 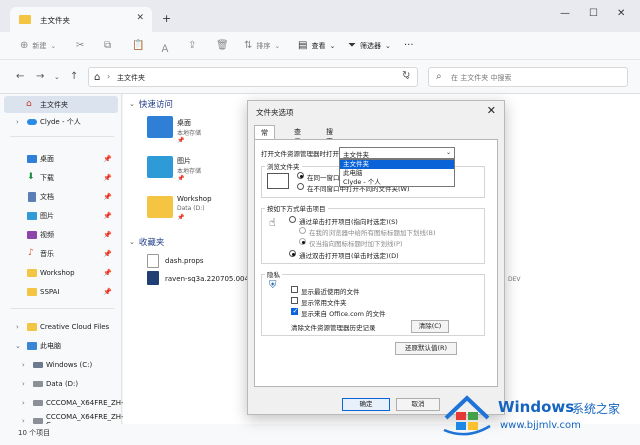 What do you see at coordinates (329, 135) in the screenshot?
I see `tab-search: 搜索` at bounding box center [329, 135].